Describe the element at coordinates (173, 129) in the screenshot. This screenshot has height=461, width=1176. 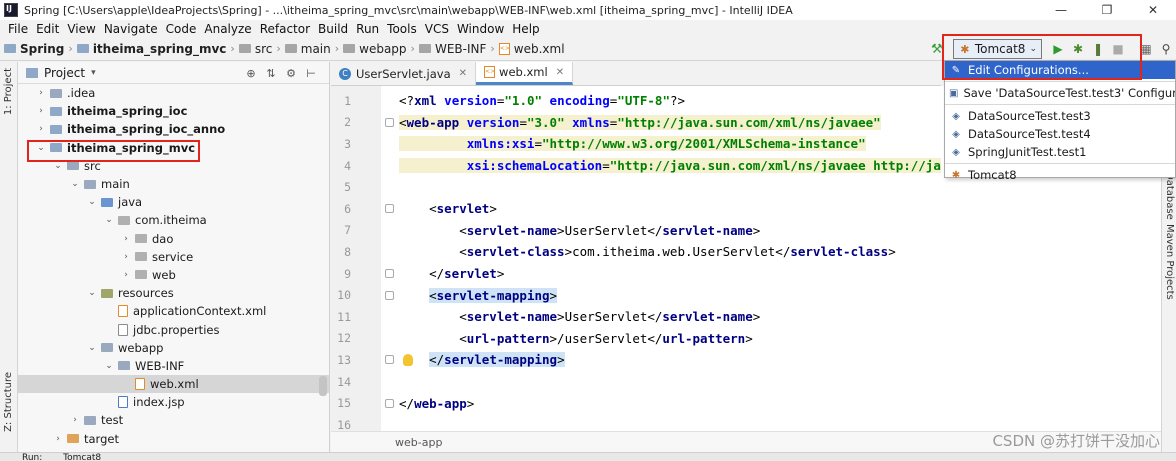
I see `tree-item: › itheima_spring_ioc_anno` at that location.